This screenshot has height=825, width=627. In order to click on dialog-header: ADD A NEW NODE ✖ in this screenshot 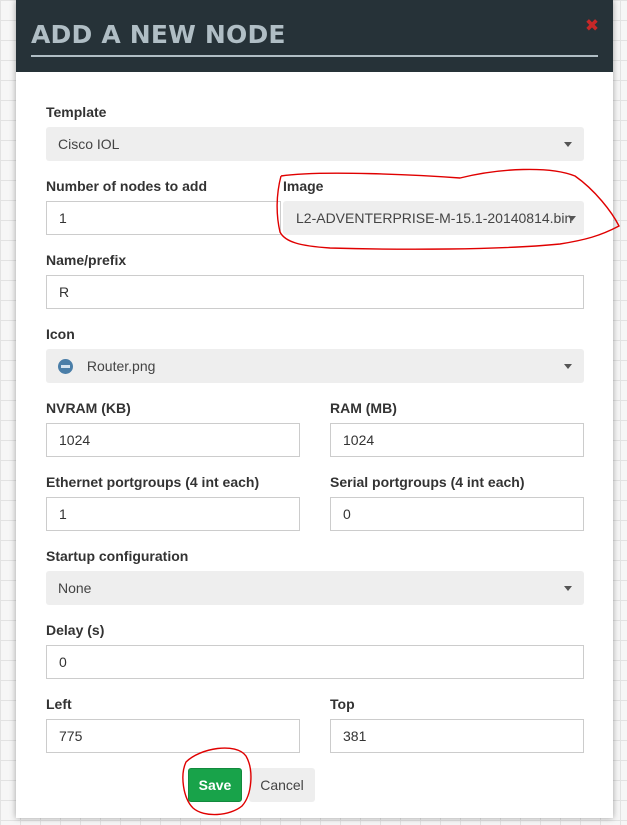, I will do `click(314, 36)`.